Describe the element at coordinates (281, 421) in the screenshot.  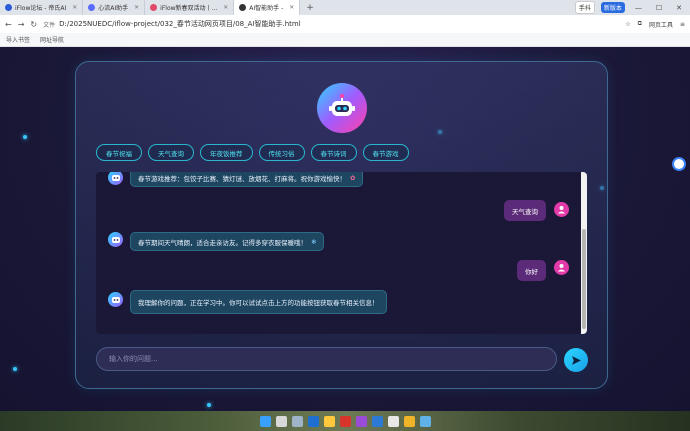
I see `search-icon` at that location.